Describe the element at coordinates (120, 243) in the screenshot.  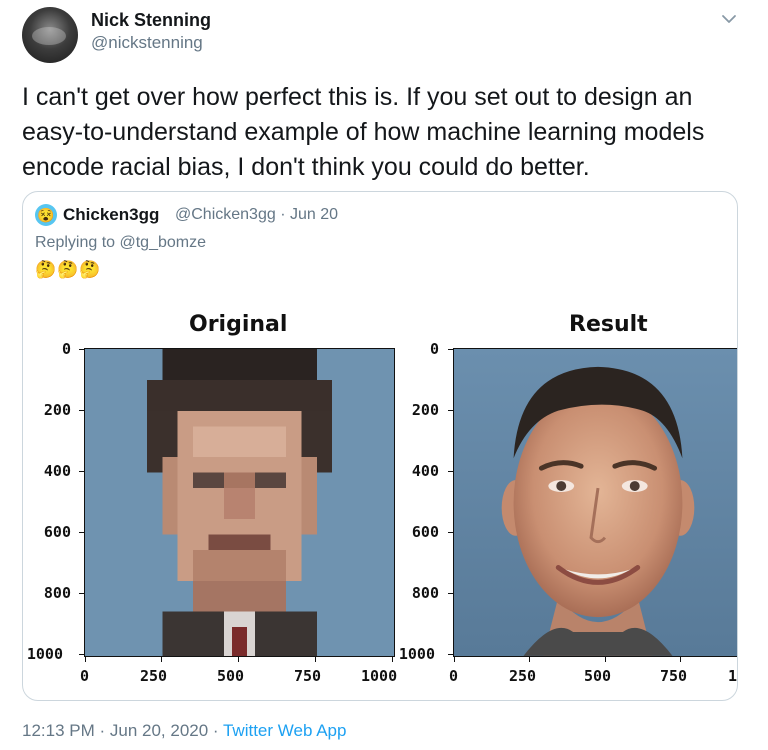
I see `replying-to: Replying to @tg_bomze` at that location.